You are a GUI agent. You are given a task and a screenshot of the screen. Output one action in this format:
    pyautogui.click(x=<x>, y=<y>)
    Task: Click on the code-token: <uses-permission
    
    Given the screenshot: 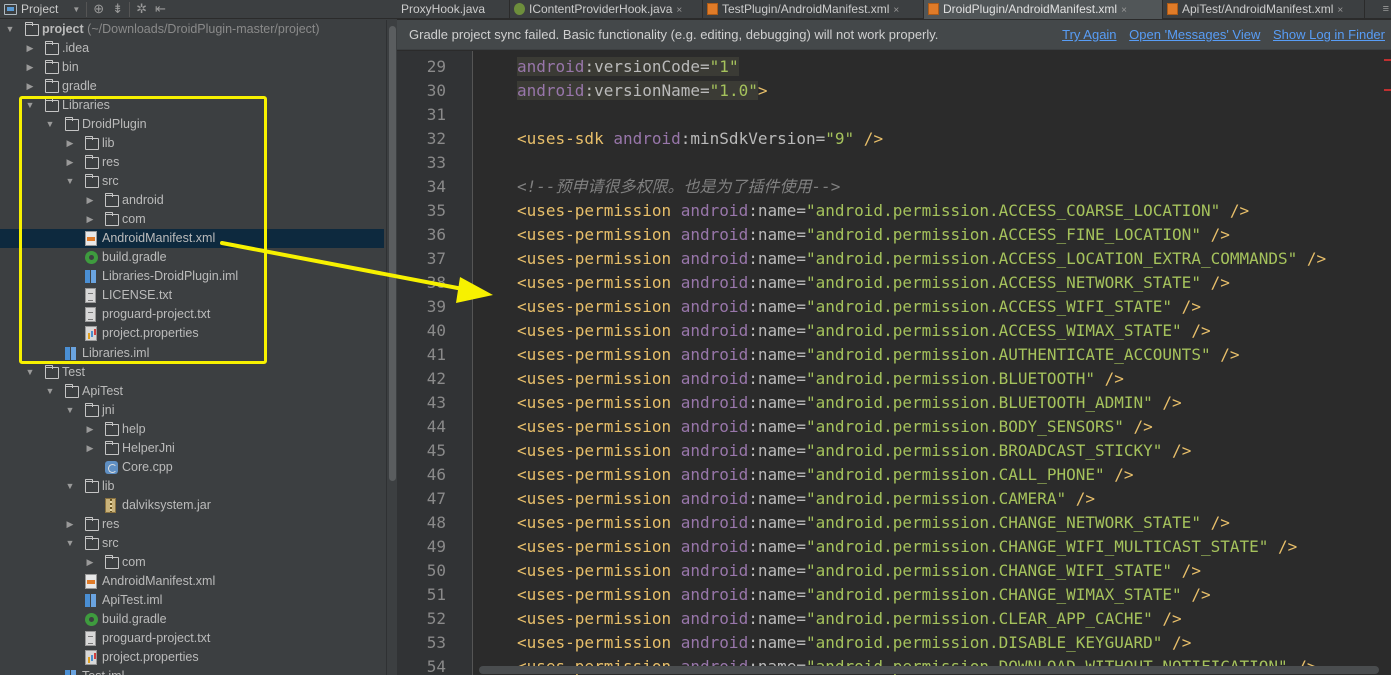 What is the action you would take?
    pyautogui.click(x=599, y=594)
    